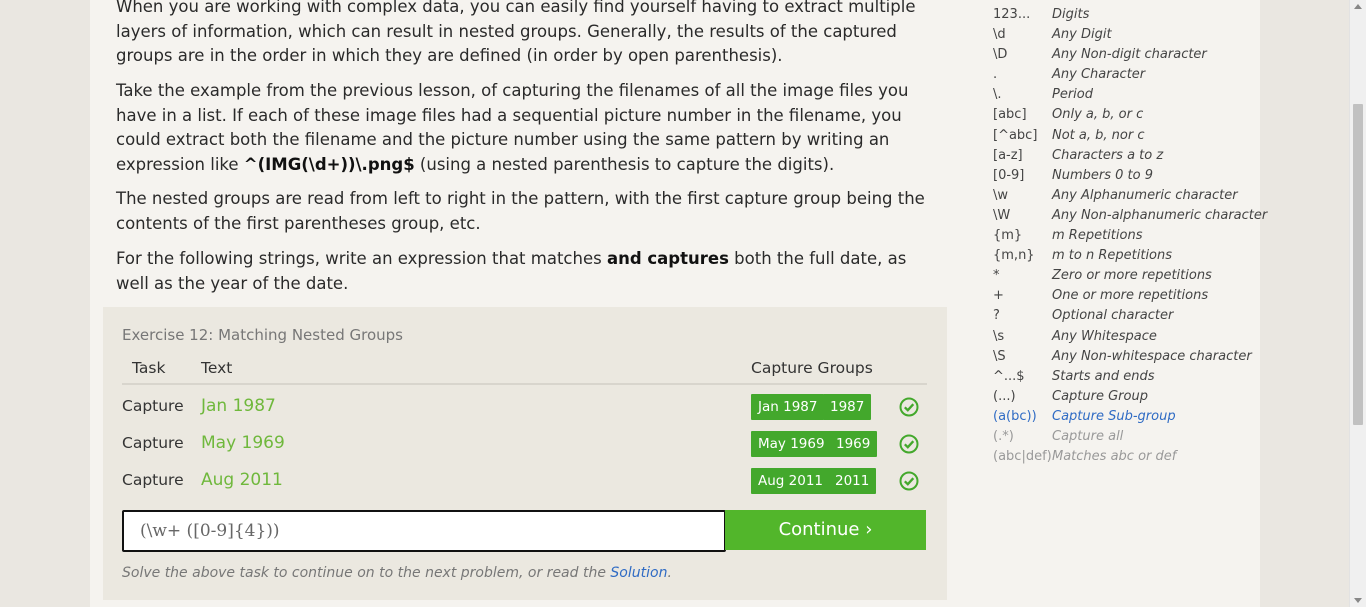  I want to click on cheatsheet-row: \S Any Non-whitespace character, so click(1128, 357).